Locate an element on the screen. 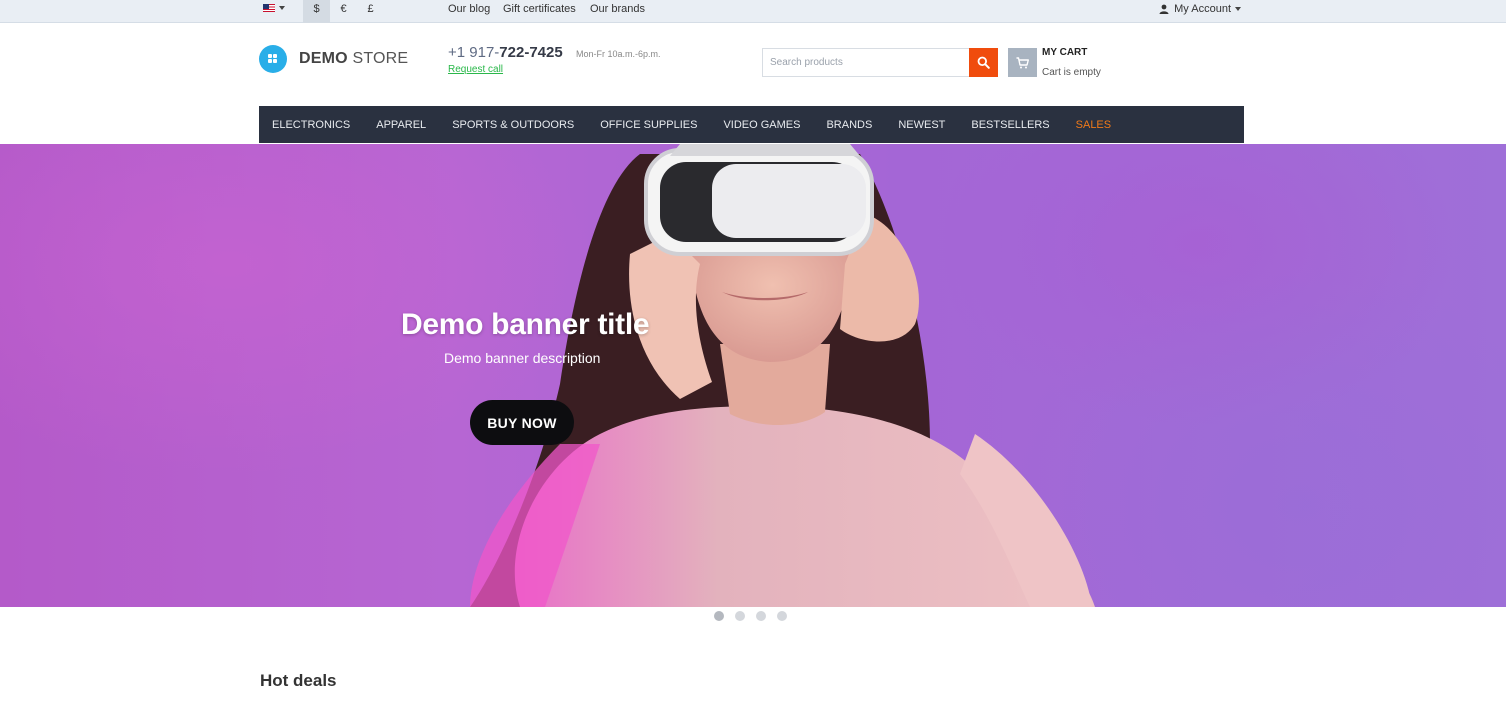 The height and width of the screenshot is (705, 1506). brands-link: Our brands is located at coordinates (617, 9).